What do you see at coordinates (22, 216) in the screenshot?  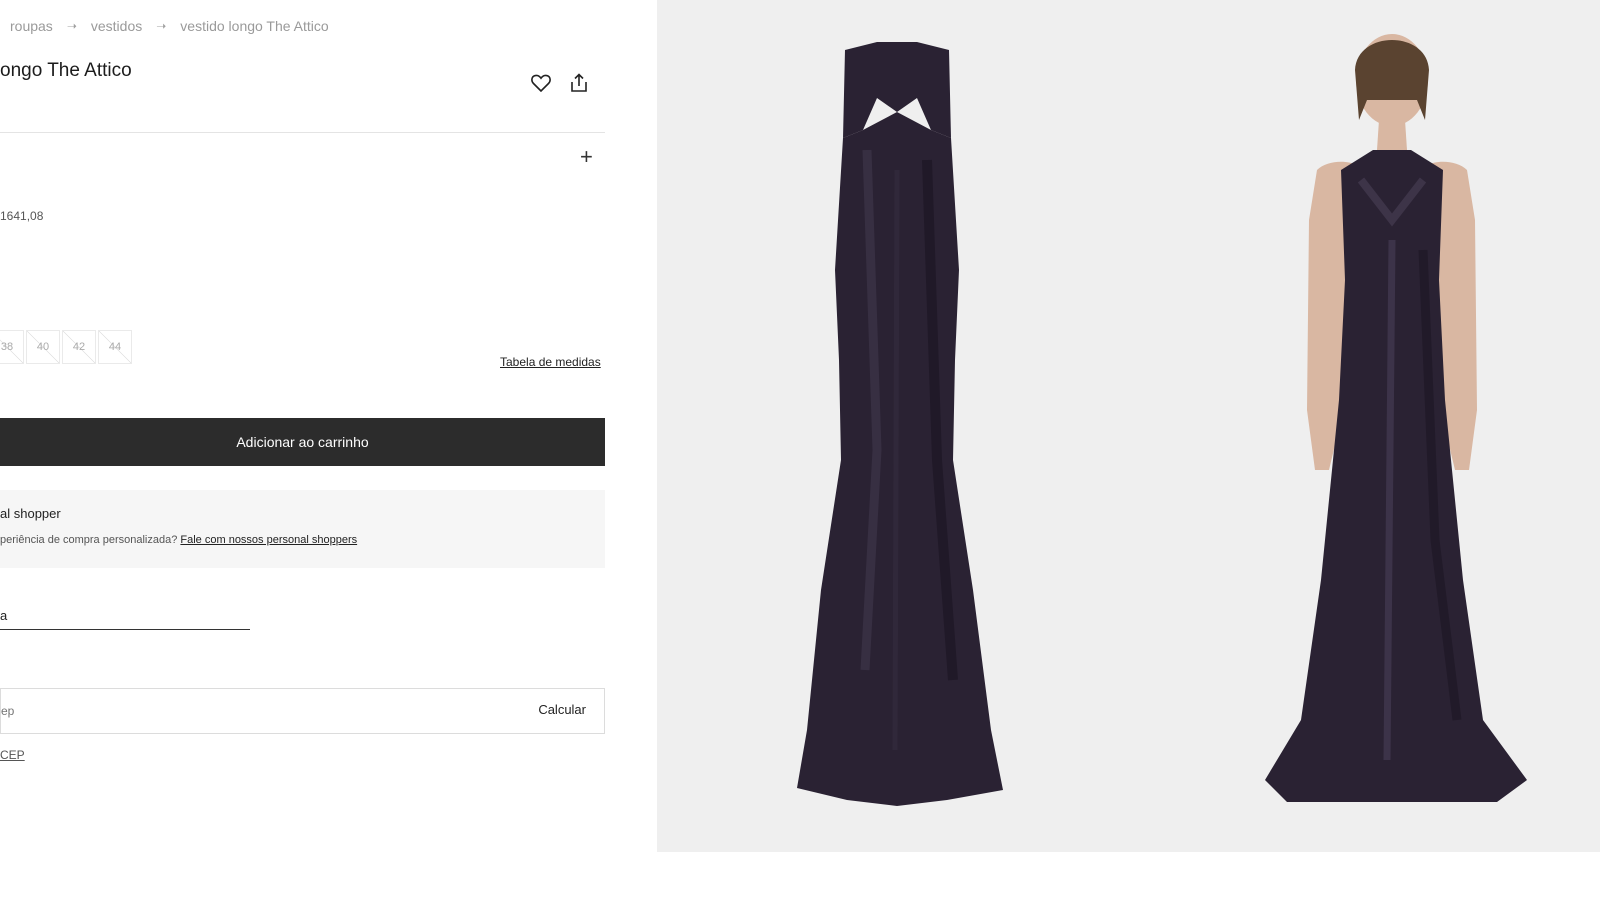 I see `installment-price: 1641,08` at bounding box center [22, 216].